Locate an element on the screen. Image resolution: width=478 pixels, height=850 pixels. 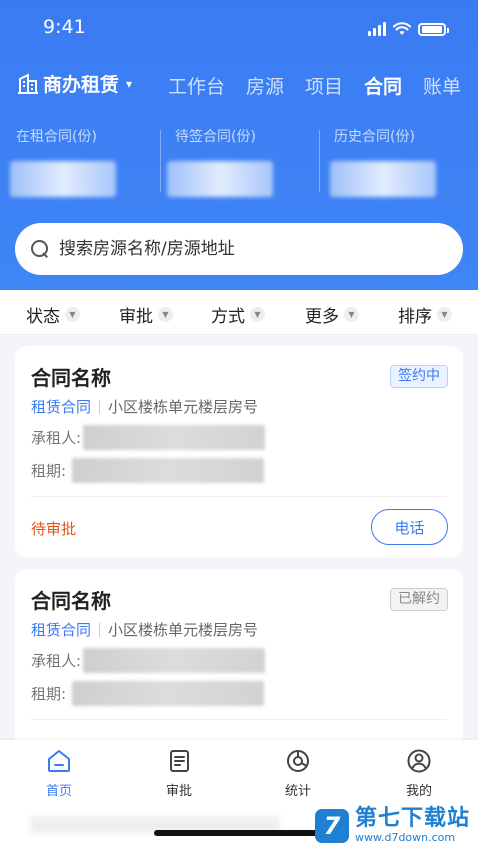
filter-sort: 排序 ▼ is located at coordinates (425, 314).